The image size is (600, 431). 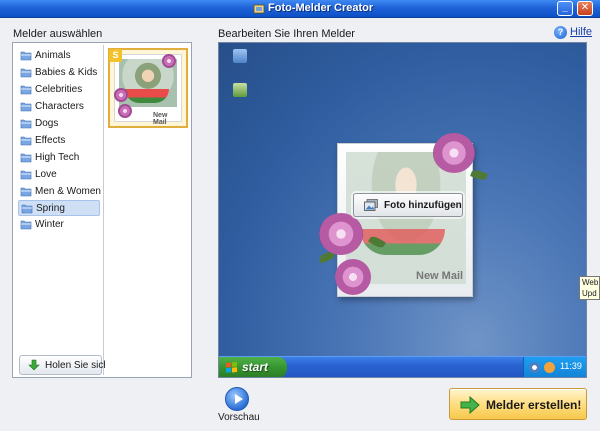 I want to click on windows-flag-icon, so click(x=231, y=367).